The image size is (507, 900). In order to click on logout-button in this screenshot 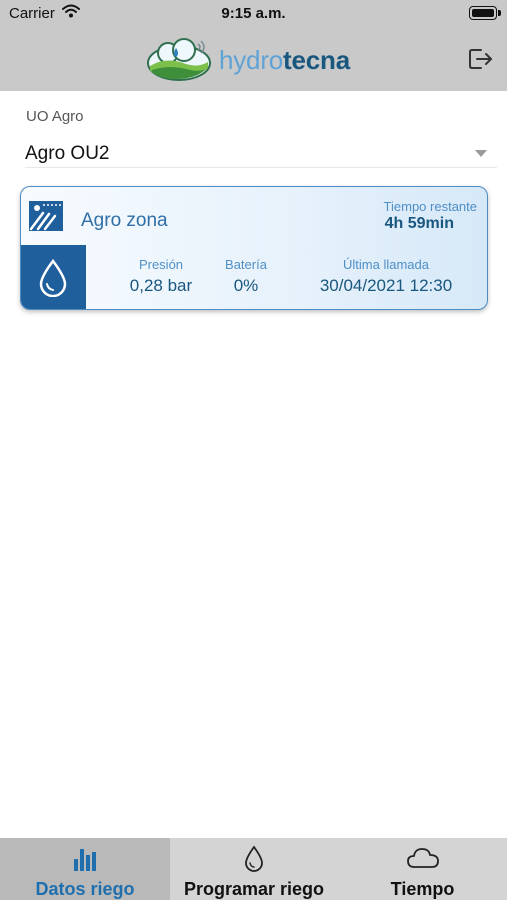, I will do `click(480, 59)`.